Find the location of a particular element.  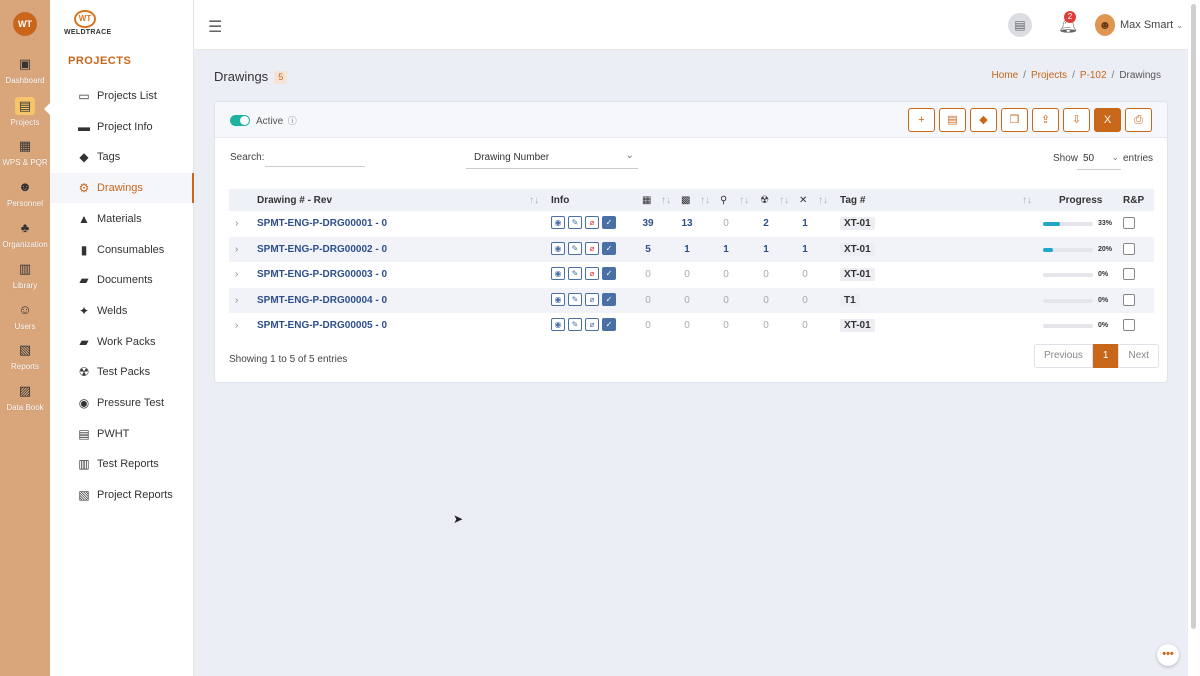

excel-button: X is located at coordinates (1107, 120).